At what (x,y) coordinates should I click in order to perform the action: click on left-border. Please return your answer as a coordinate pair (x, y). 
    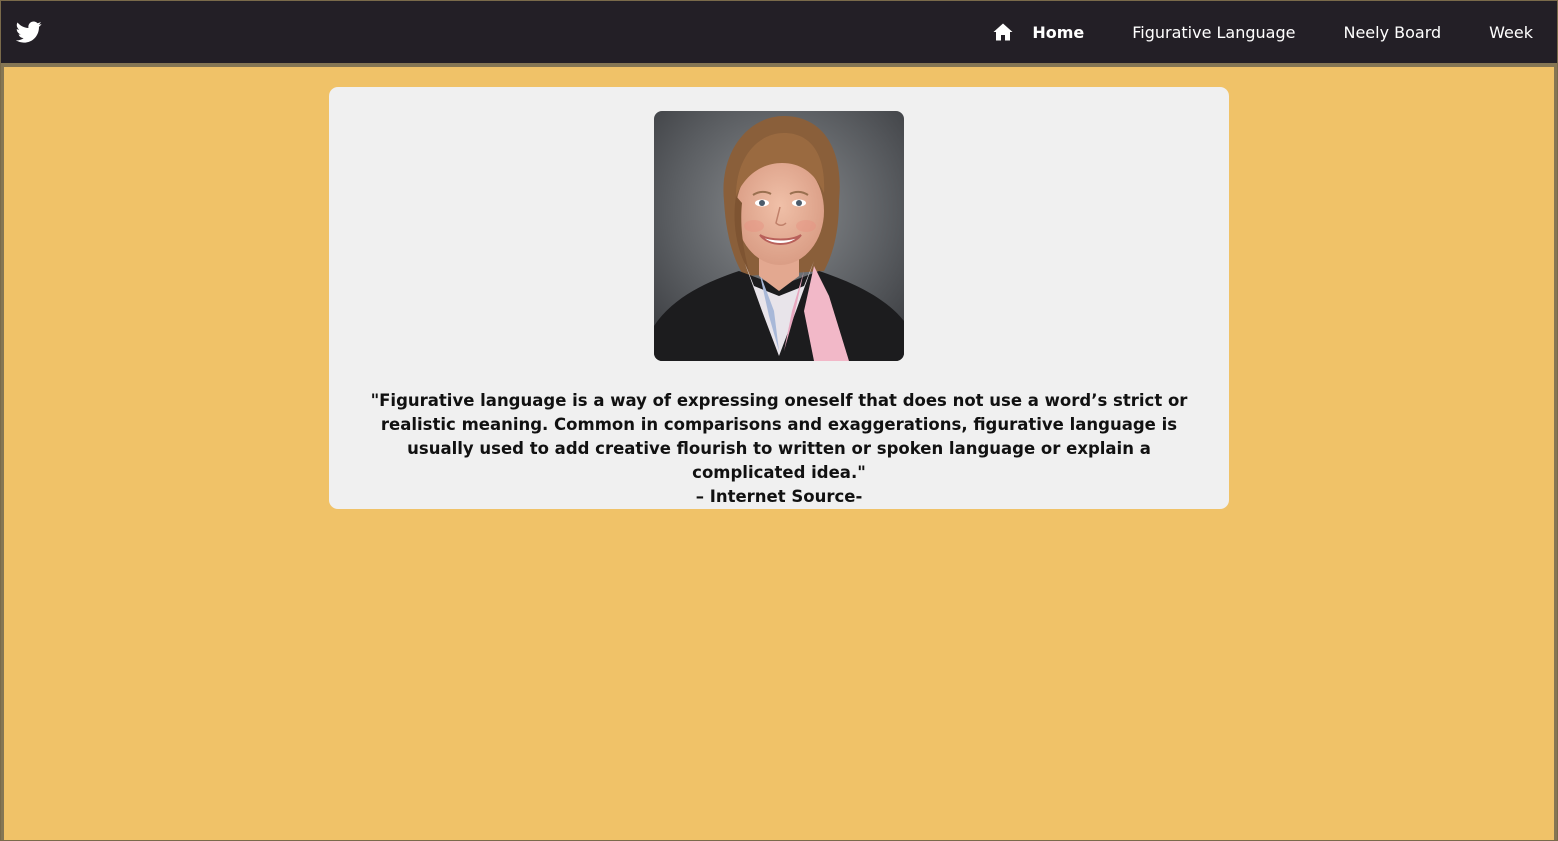
    Looking at the image, I should click on (2, 453).